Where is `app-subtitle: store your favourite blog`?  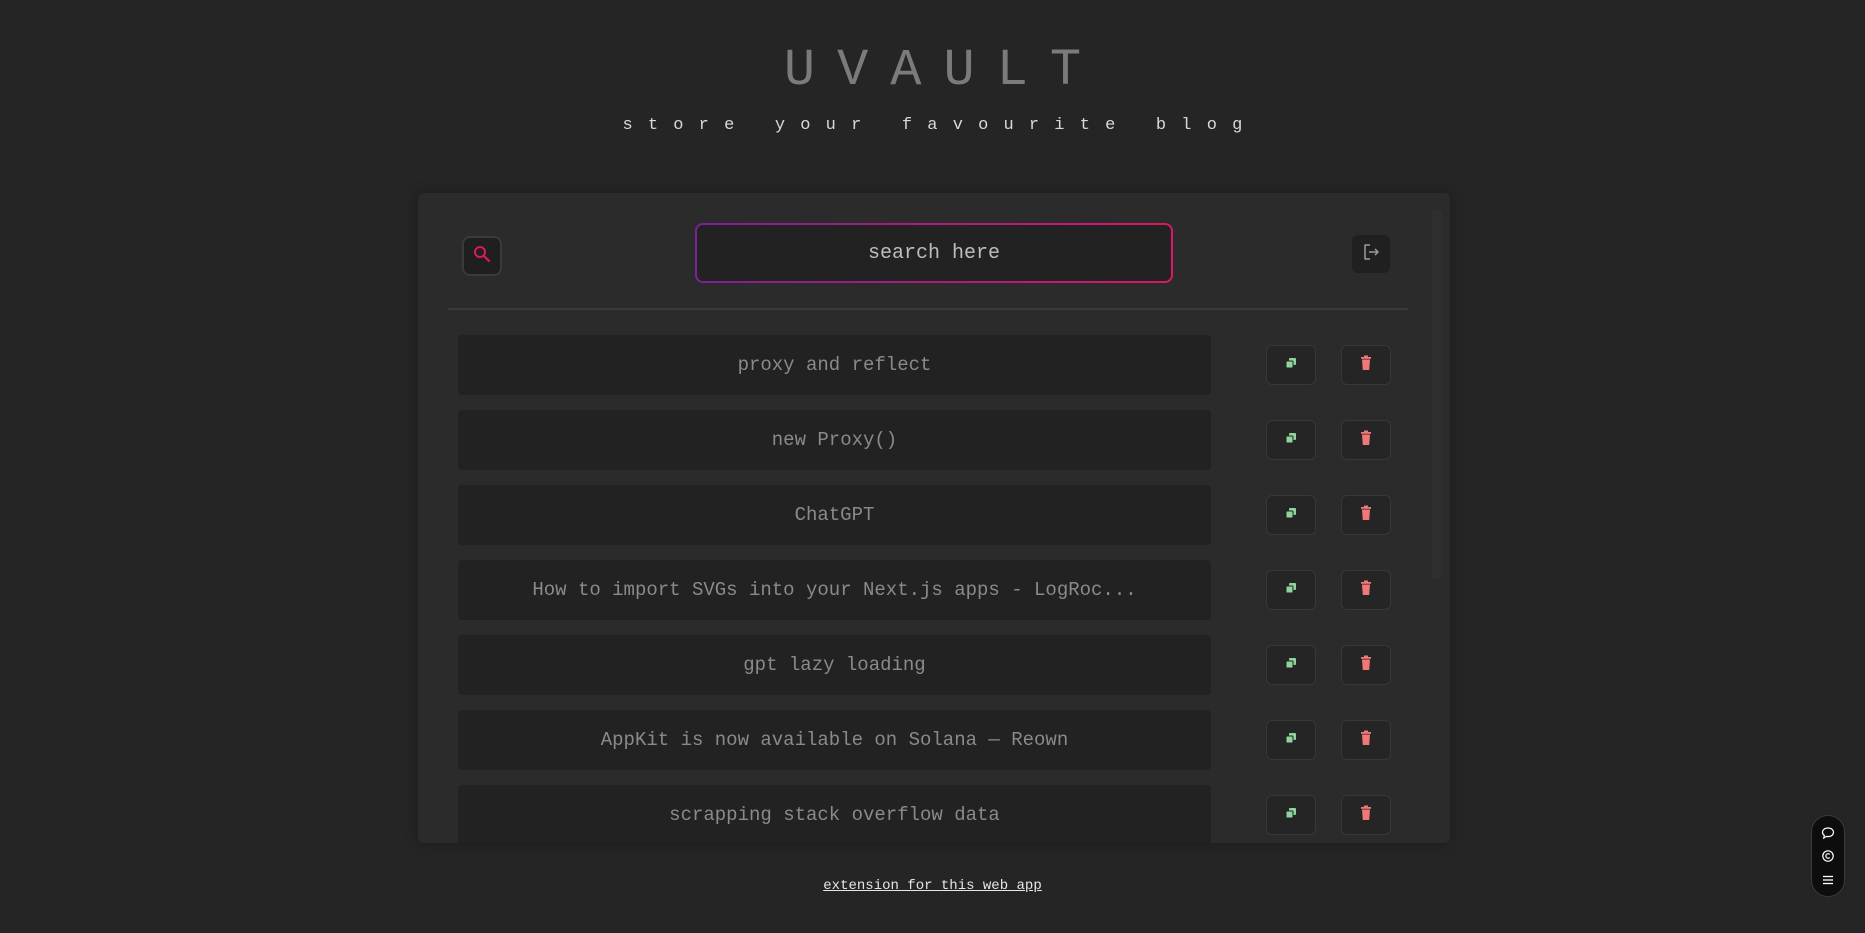
app-subtitle: store your favourite blog is located at coordinates (940, 125).